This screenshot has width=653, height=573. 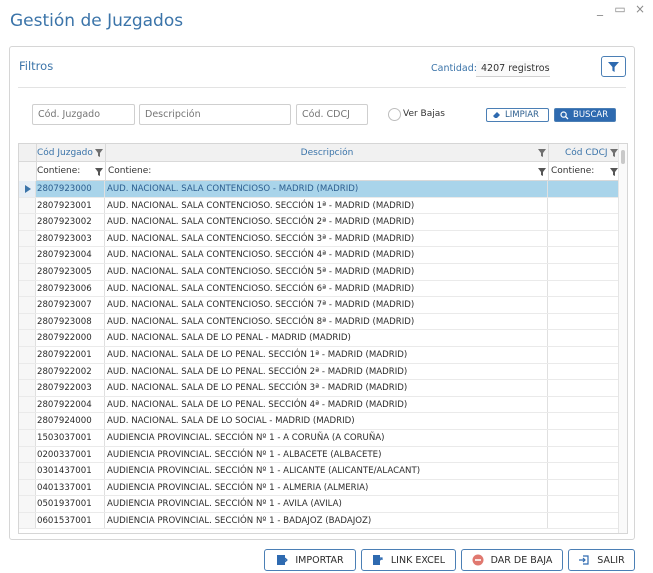 What do you see at coordinates (71, 471) in the screenshot?
I see `cell-cod-juzgado: 0301437001` at bounding box center [71, 471].